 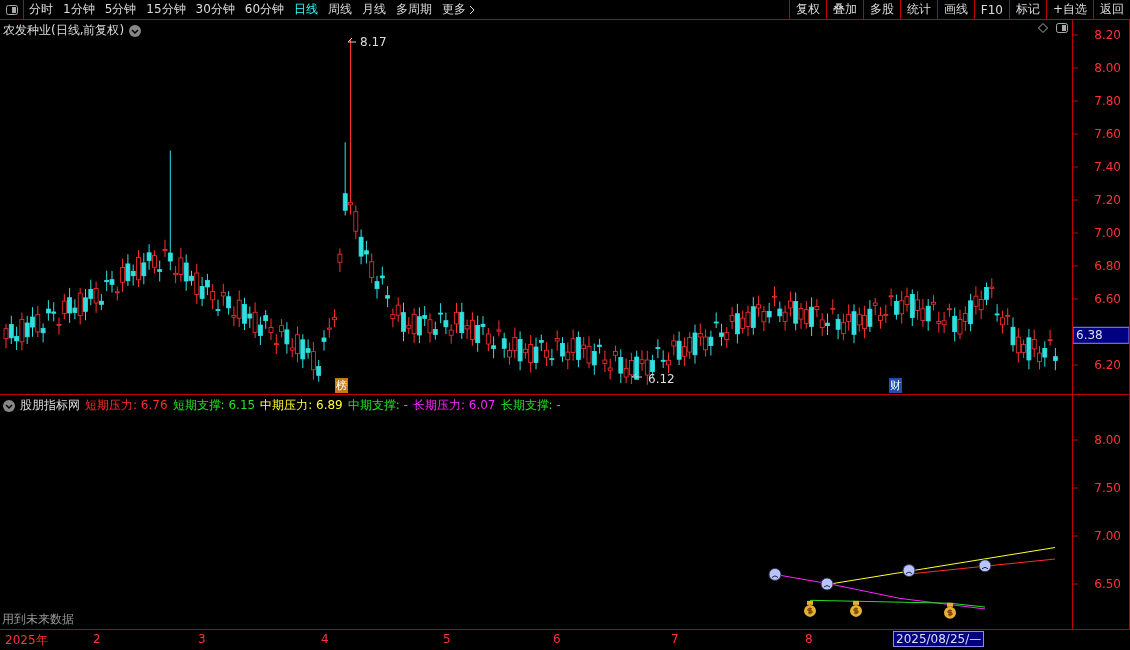 What do you see at coordinates (939, 639) in the screenshot?
I see `date-label: 2025/08/25/—` at bounding box center [939, 639].